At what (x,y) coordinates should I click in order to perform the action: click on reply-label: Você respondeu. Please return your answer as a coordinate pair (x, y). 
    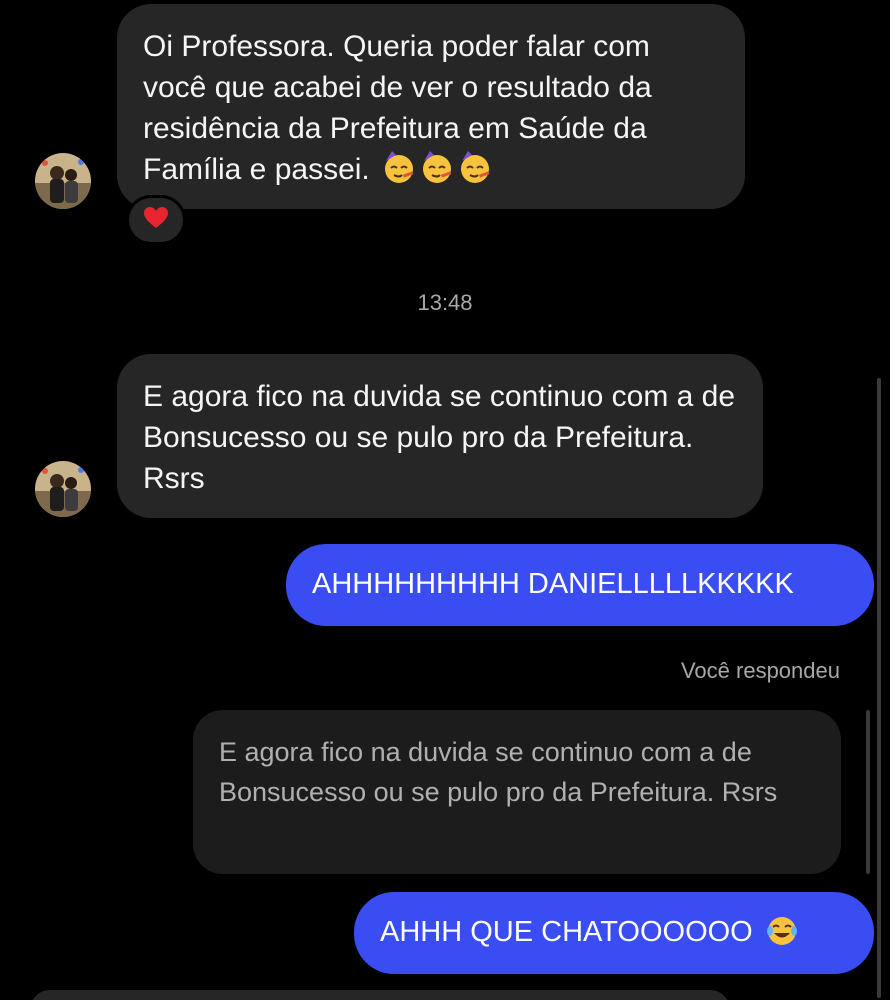
    Looking at the image, I should click on (760, 670).